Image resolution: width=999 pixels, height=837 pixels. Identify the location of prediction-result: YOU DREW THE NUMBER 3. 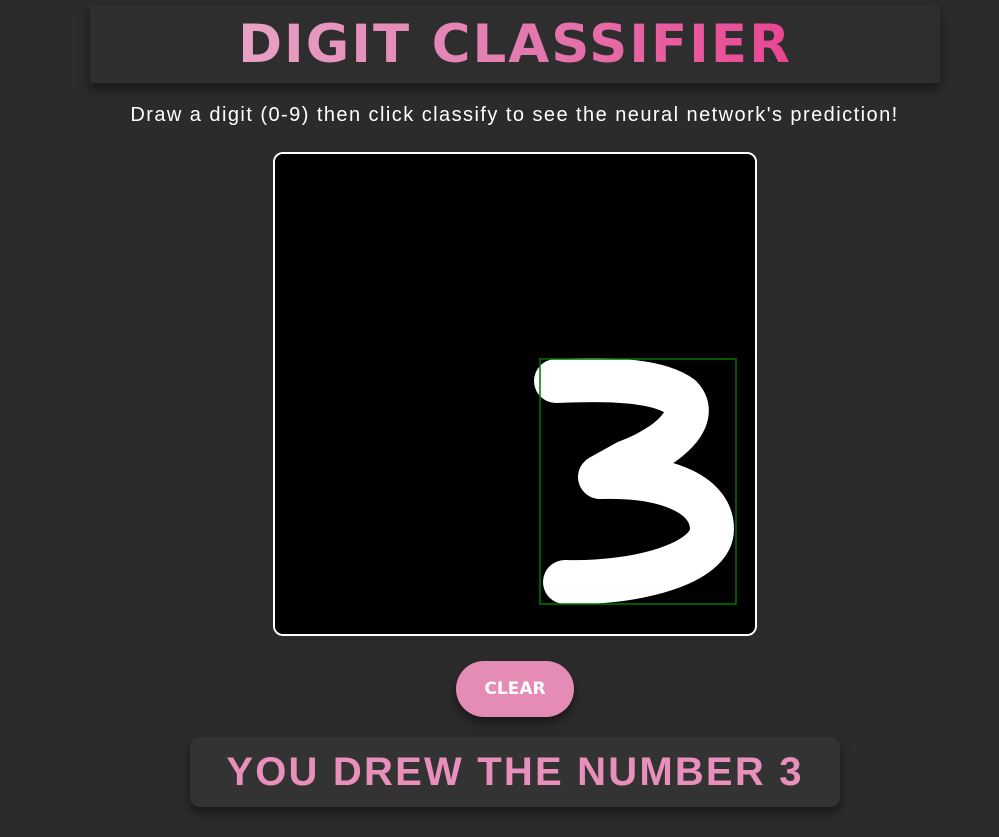
(515, 771).